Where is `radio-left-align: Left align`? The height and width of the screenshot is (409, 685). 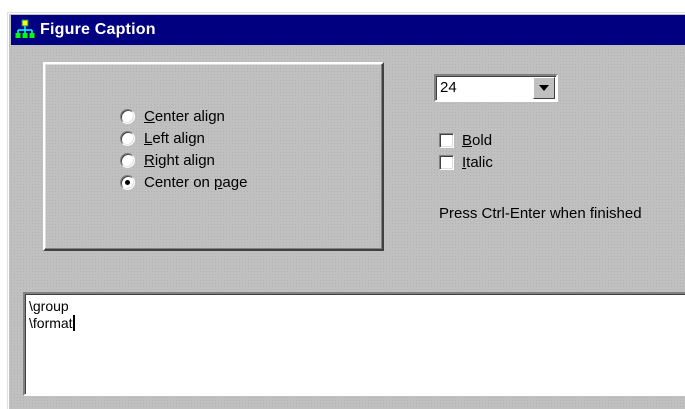 radio-left-align: Left align is located at coordinates (162, 138).